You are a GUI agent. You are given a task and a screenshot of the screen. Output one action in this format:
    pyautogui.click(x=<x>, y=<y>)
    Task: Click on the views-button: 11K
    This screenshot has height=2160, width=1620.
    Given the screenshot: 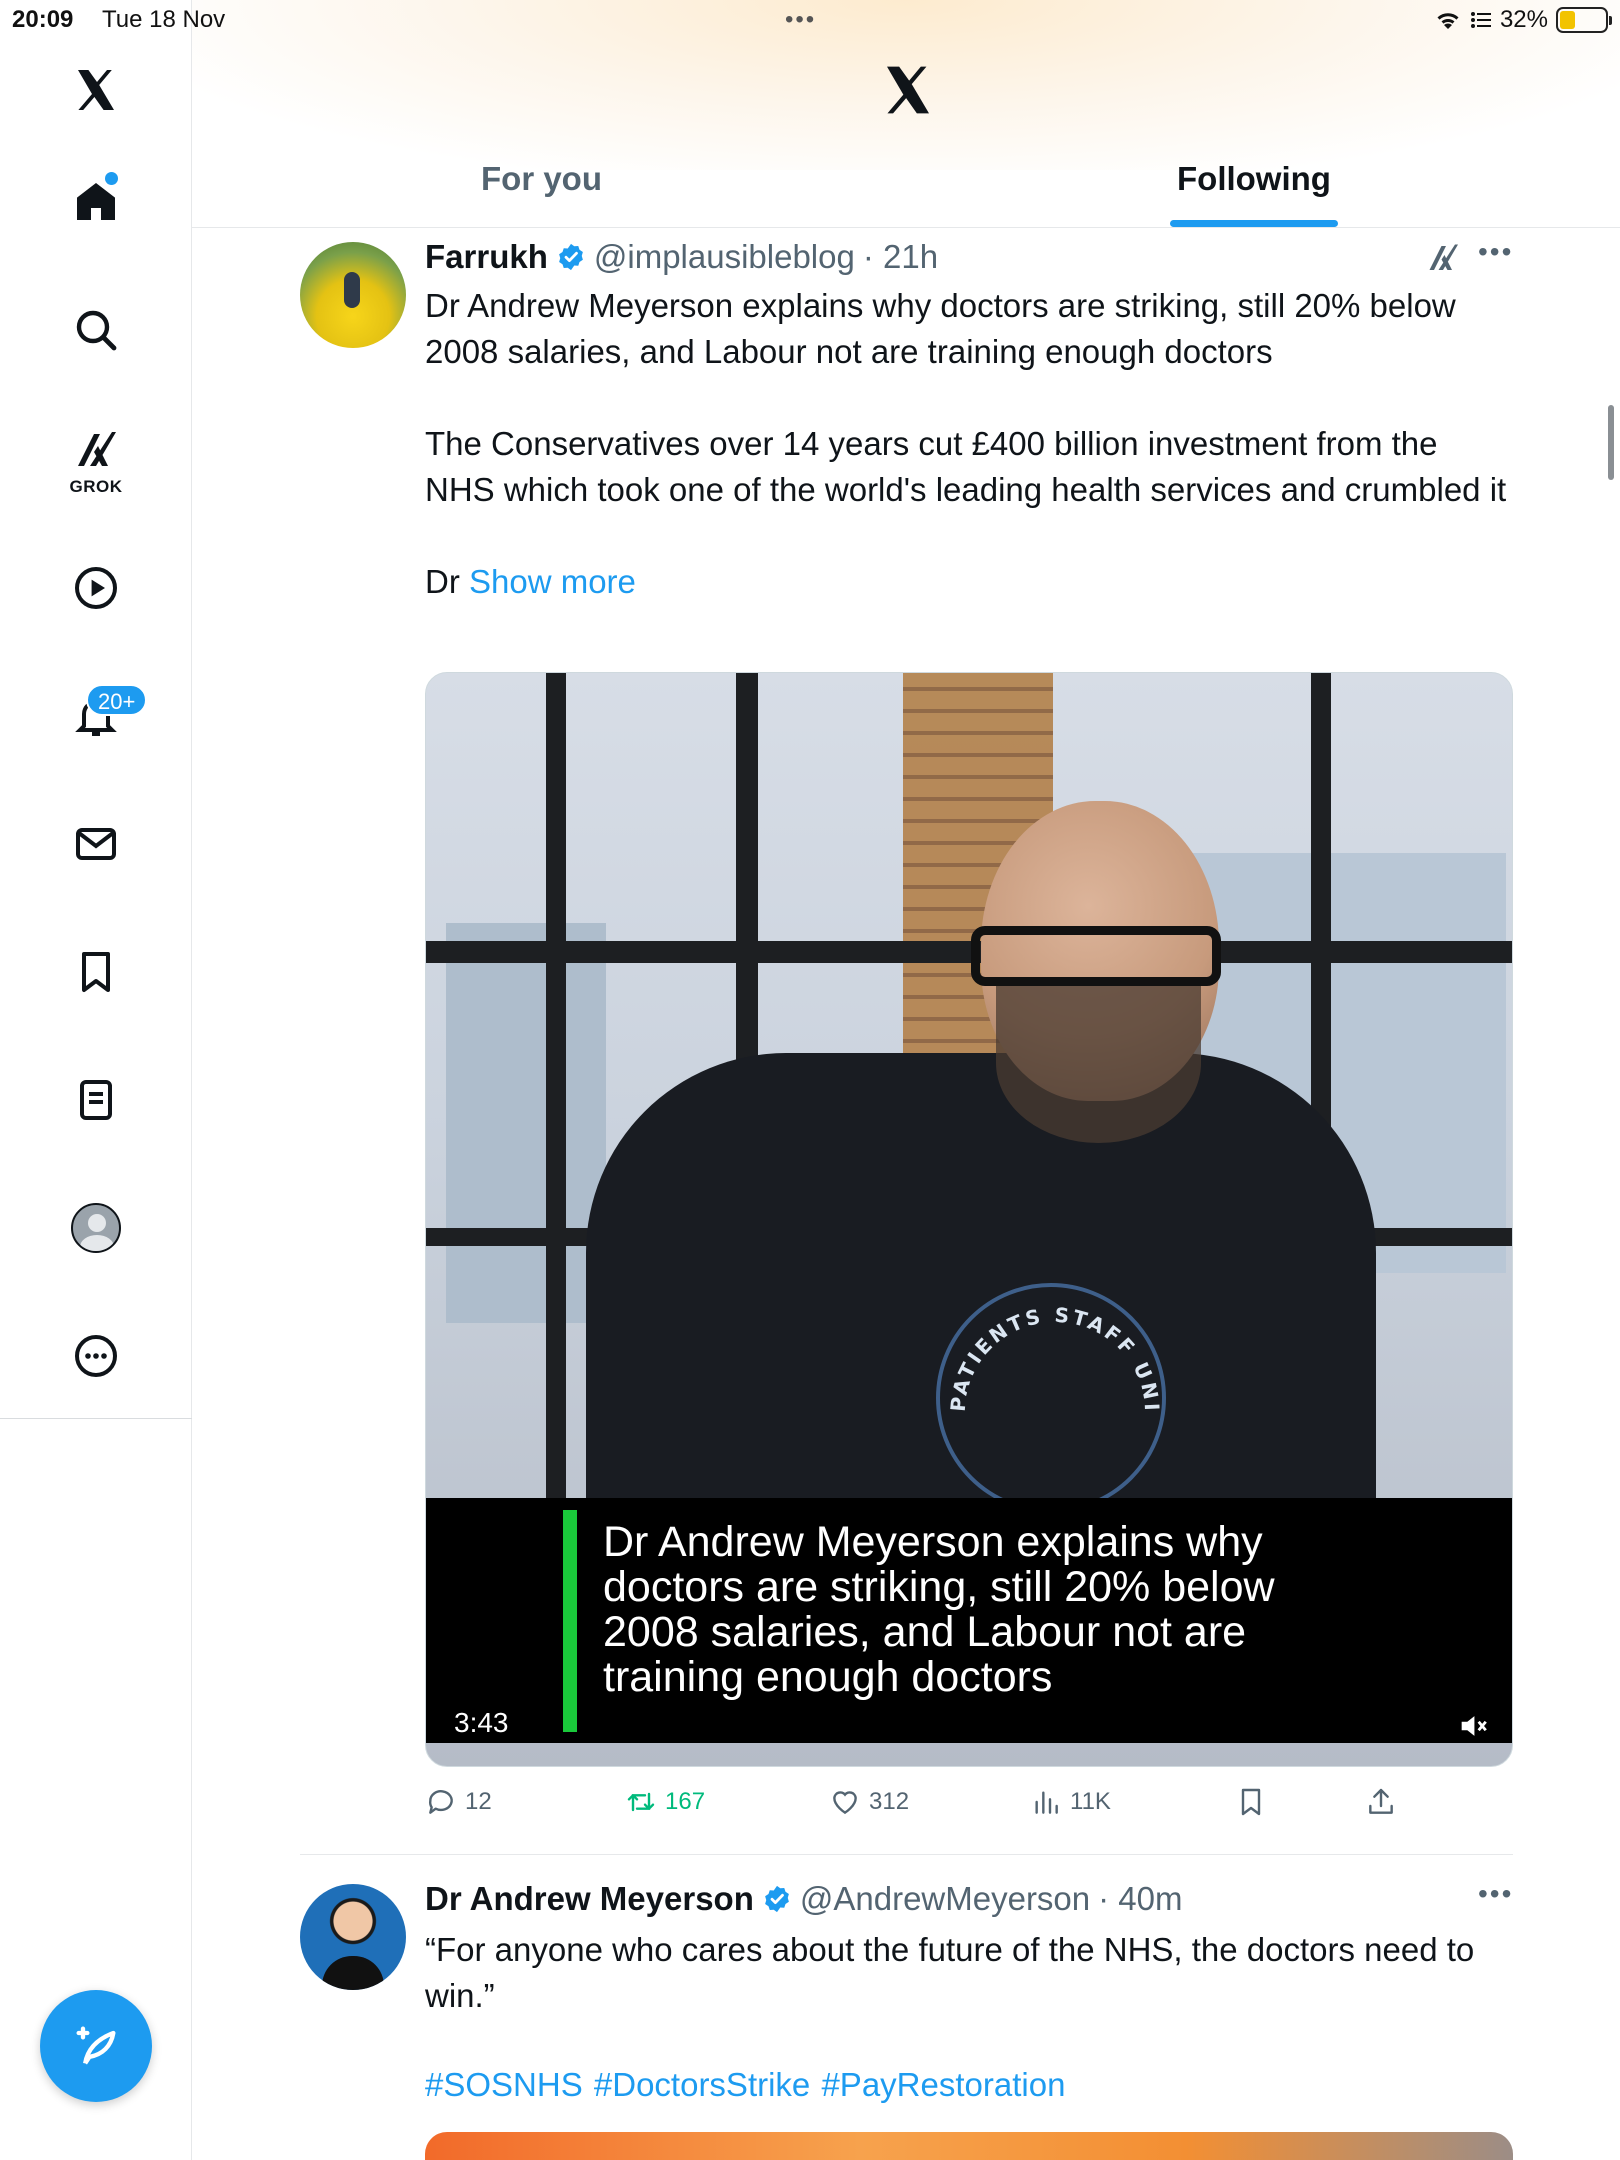 What is the action you would take?
    pyautogui.click(x=1070, y=1802)
    